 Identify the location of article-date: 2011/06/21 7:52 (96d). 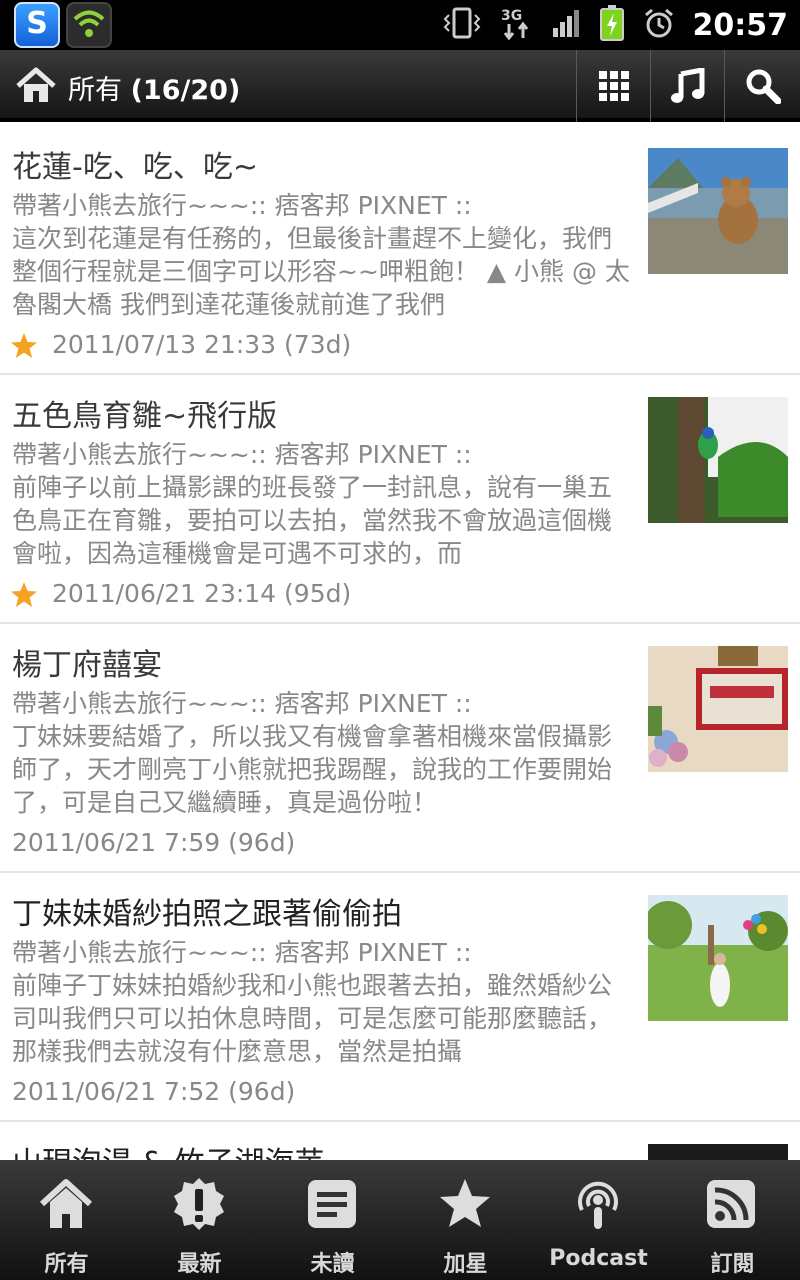
(154, 1091).